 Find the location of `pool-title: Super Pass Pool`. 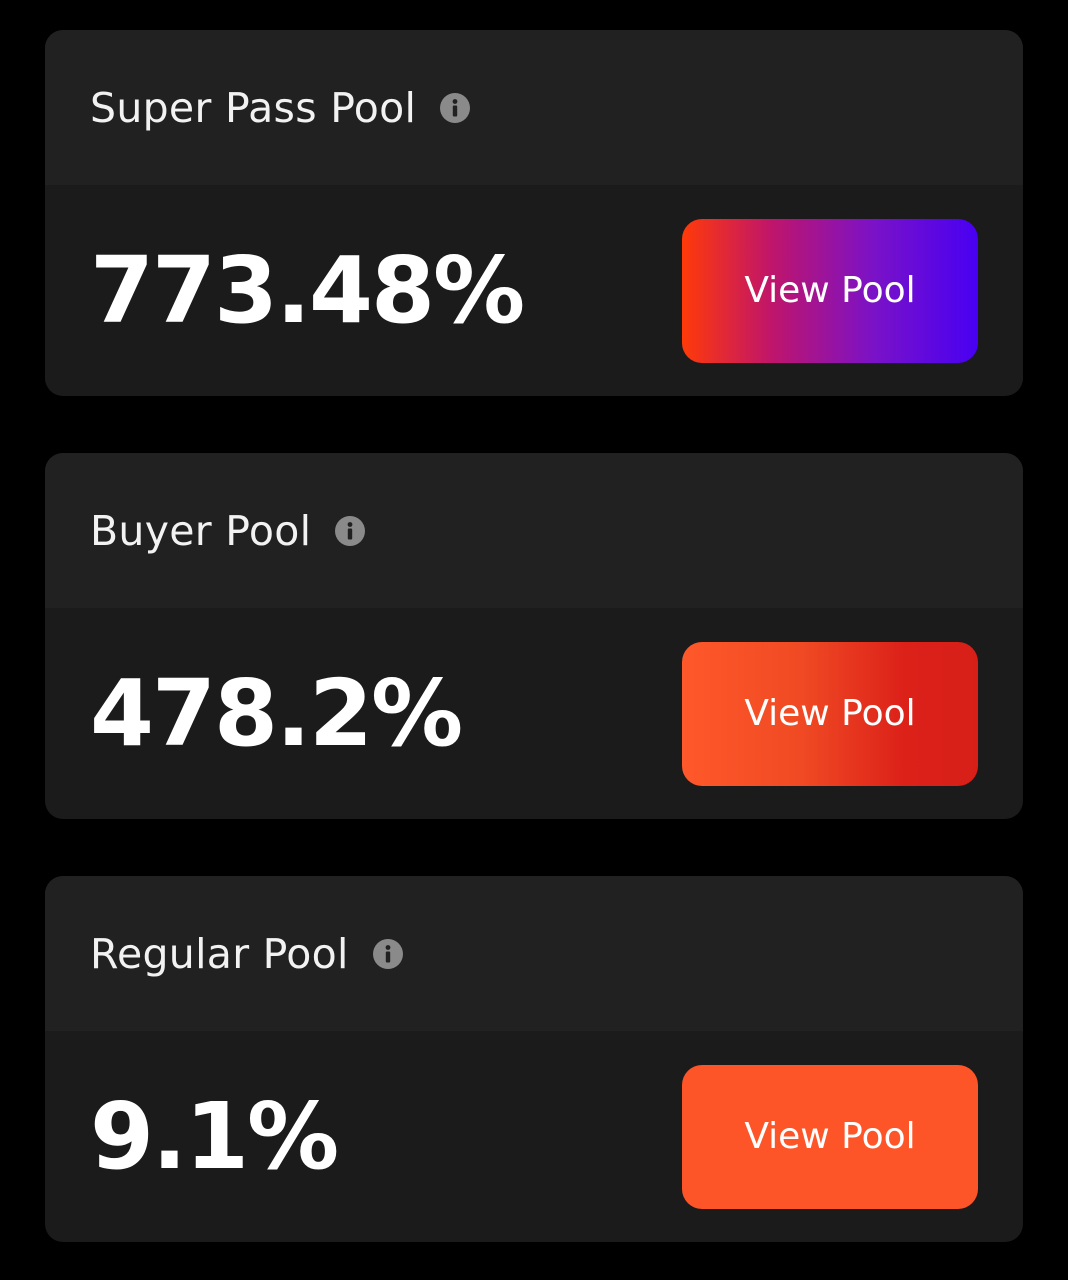

pool-title: Super Pass Pool is located at coordinates (253, 107).